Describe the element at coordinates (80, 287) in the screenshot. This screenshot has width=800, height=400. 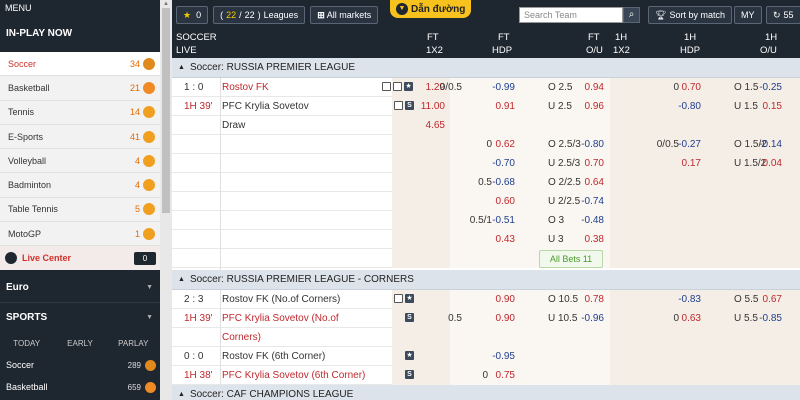
I see `euro-section: Euro ▼` at that location.